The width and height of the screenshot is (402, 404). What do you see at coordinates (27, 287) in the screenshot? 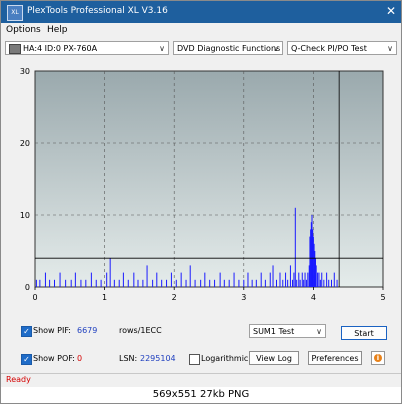
I see `y-tick-label: 0` at bounding box center [27, 287].